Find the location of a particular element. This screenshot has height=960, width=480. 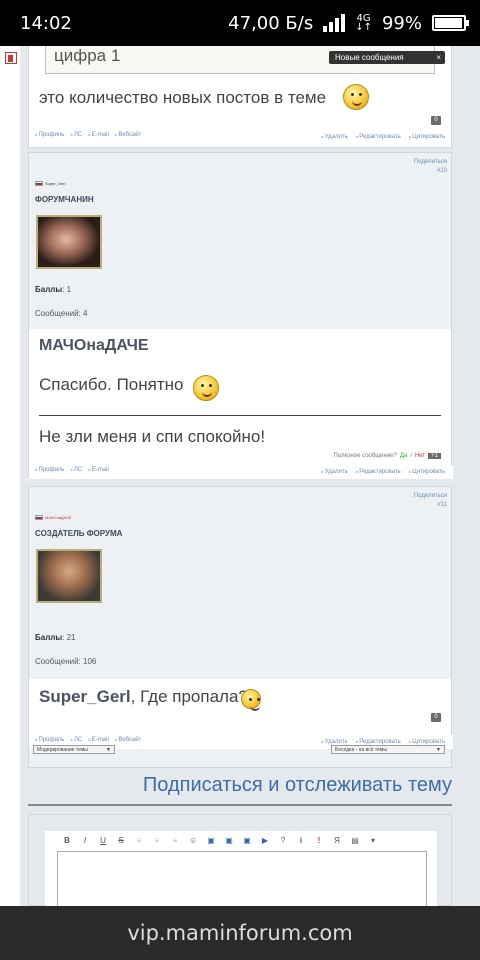

reply-editor-section: B I U S ≡ ≡ ≡ ☺ ▣ ▣ ▣ ▶ ? i ! Я ▤ ▾ is located at coordinates (240, 860).